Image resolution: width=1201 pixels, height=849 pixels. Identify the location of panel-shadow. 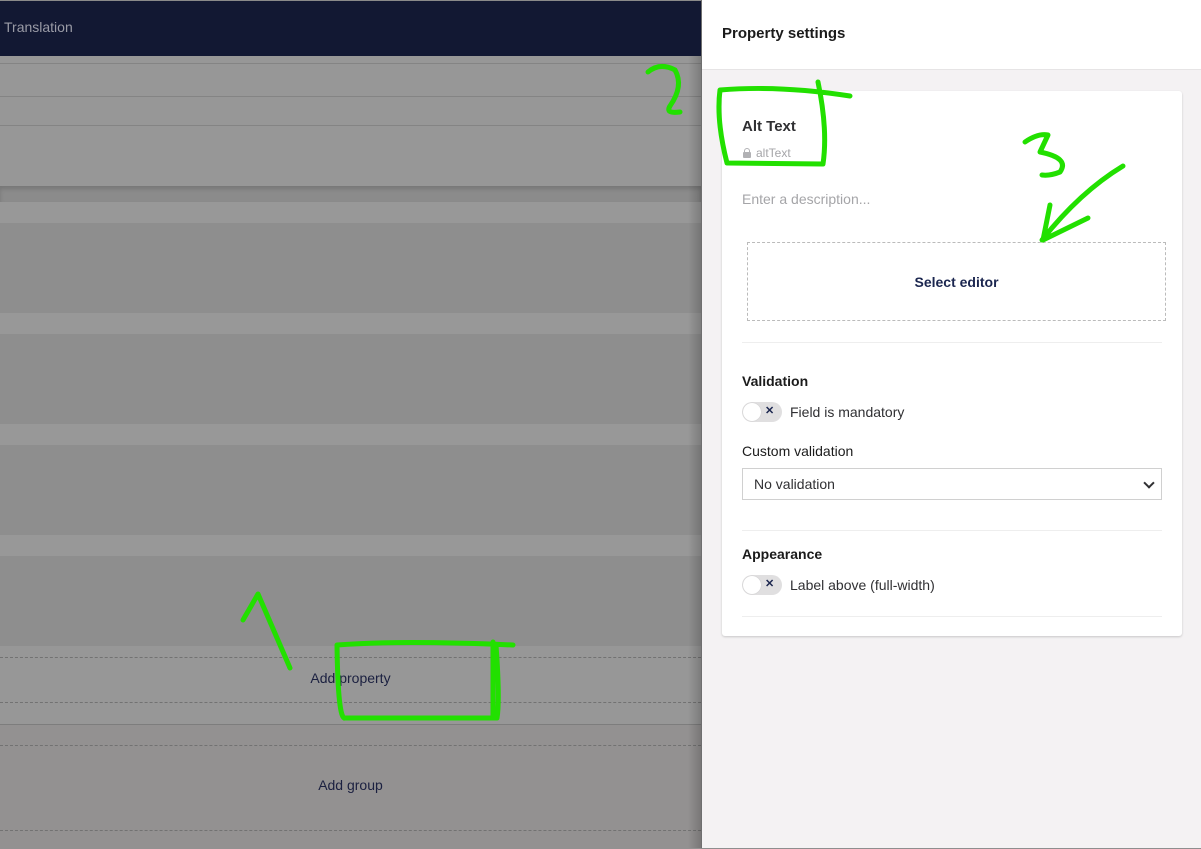
(694, 452).